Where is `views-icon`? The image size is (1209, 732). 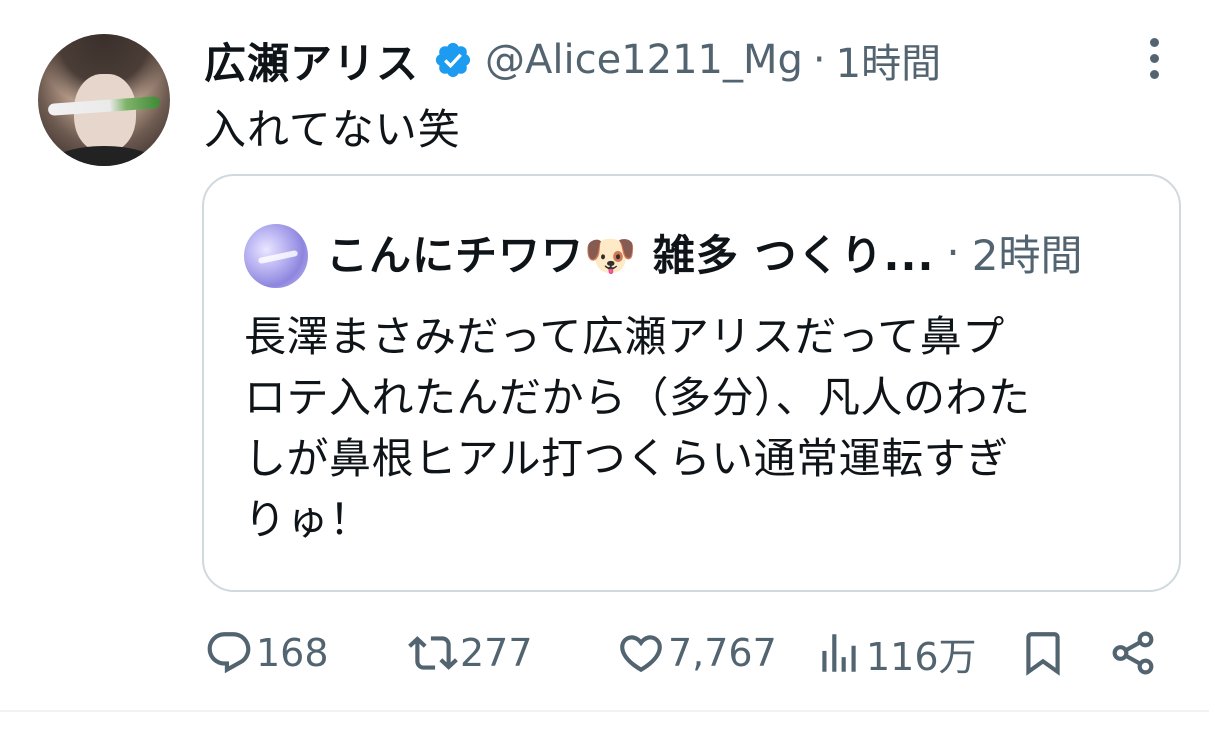 views-icon is located at coordinates (839, 653).